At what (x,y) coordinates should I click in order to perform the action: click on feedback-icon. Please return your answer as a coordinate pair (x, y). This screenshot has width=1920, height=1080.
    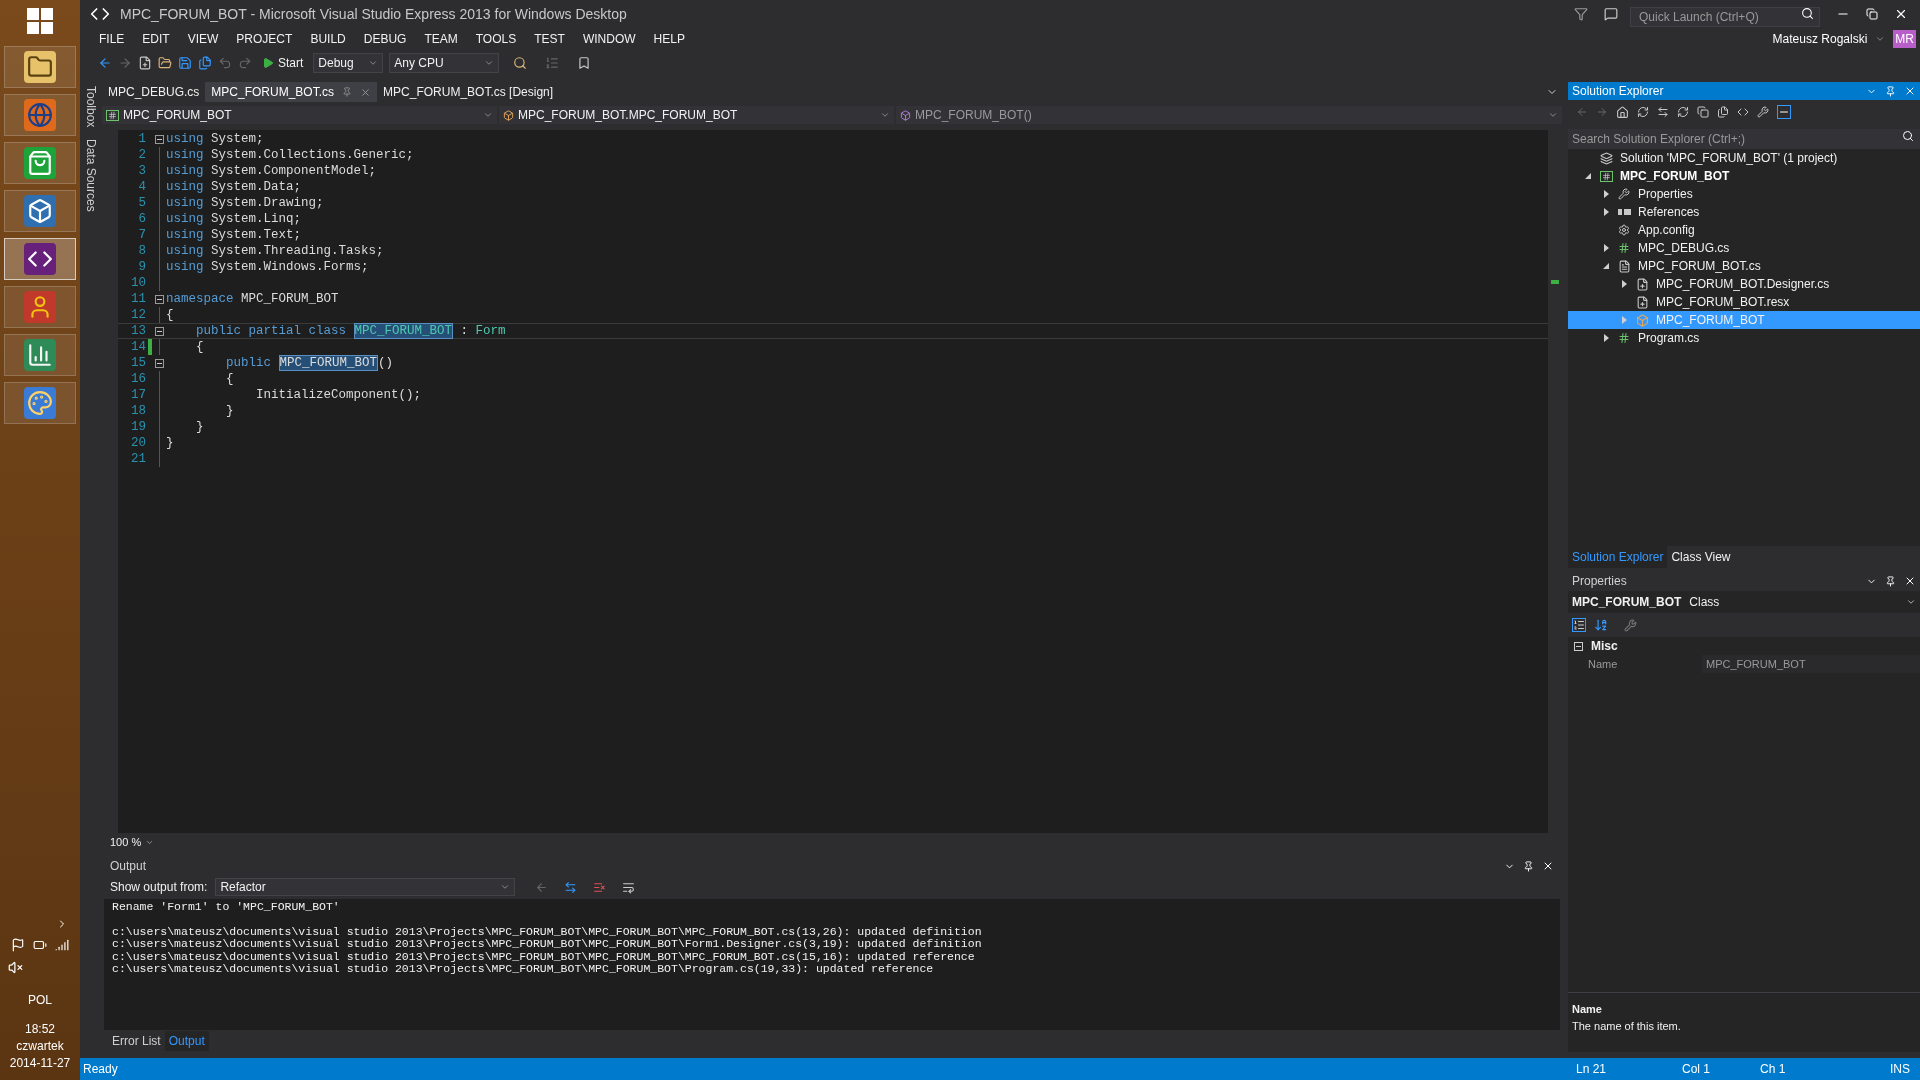
    Looking at the image, I should click on (1611, 14).